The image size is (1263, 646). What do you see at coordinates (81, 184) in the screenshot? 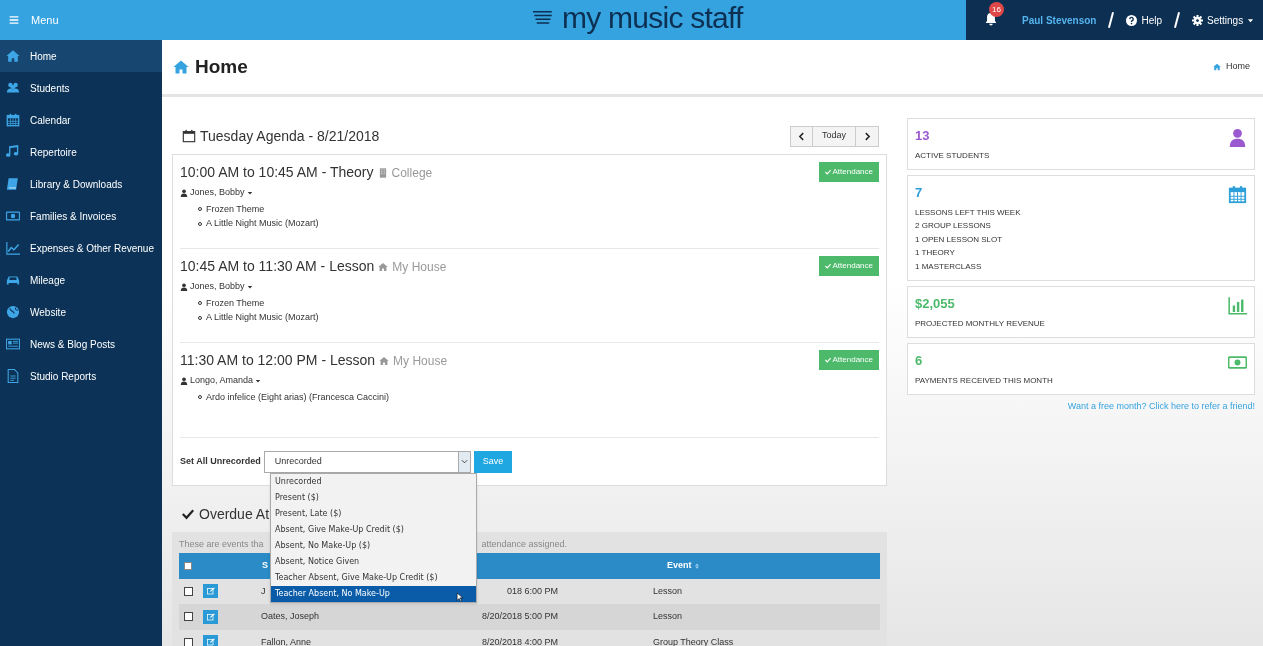
I see `sidebar-item: Library & Downloads` at bounding box center [81, 184].